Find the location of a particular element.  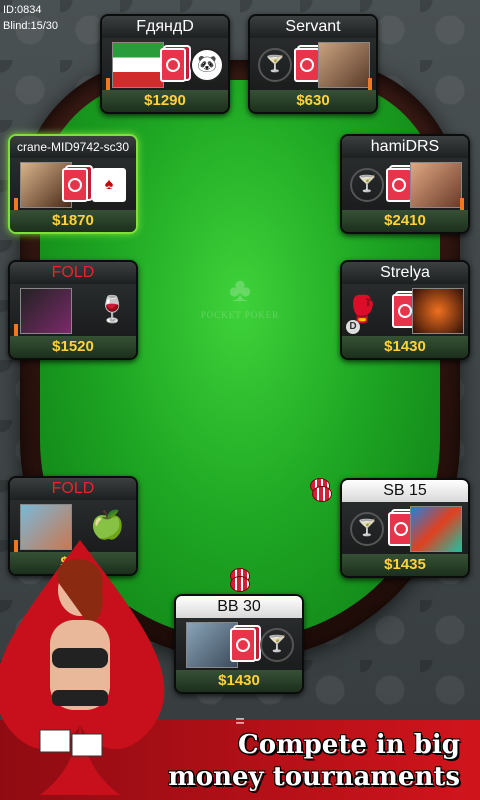

chip-stack: $1870 is located at coordinates (73, 221).